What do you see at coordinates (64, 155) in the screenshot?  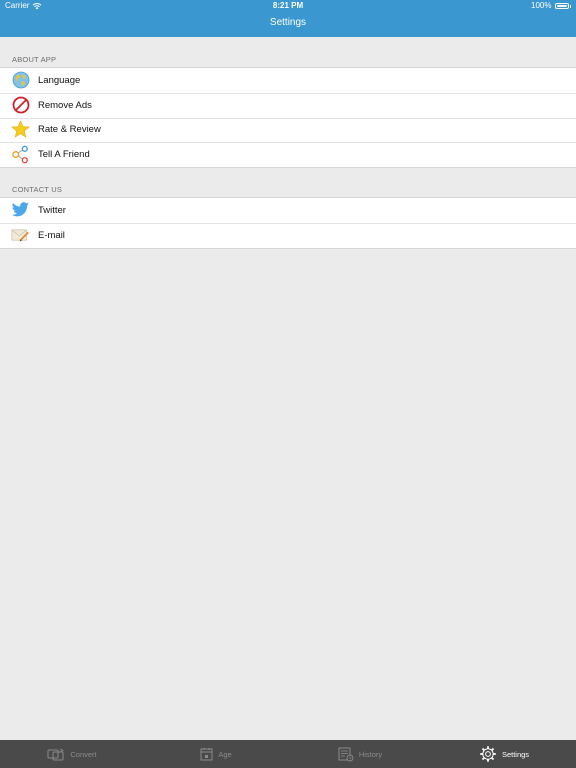 I see `settings-row-label: Tell A Friend` at bounding box center [64, 155].